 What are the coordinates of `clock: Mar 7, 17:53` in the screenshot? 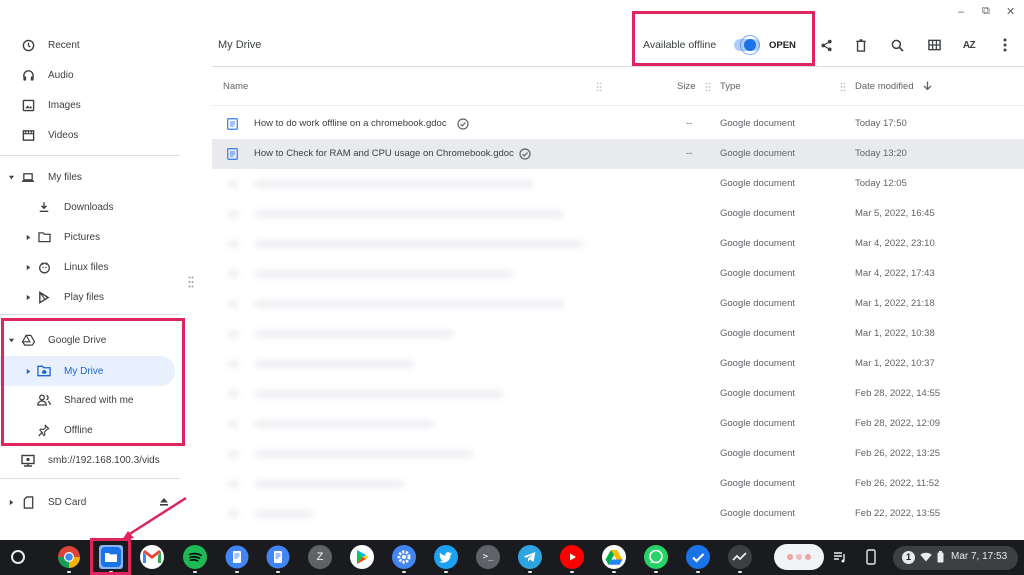 It's located at (979, 556).